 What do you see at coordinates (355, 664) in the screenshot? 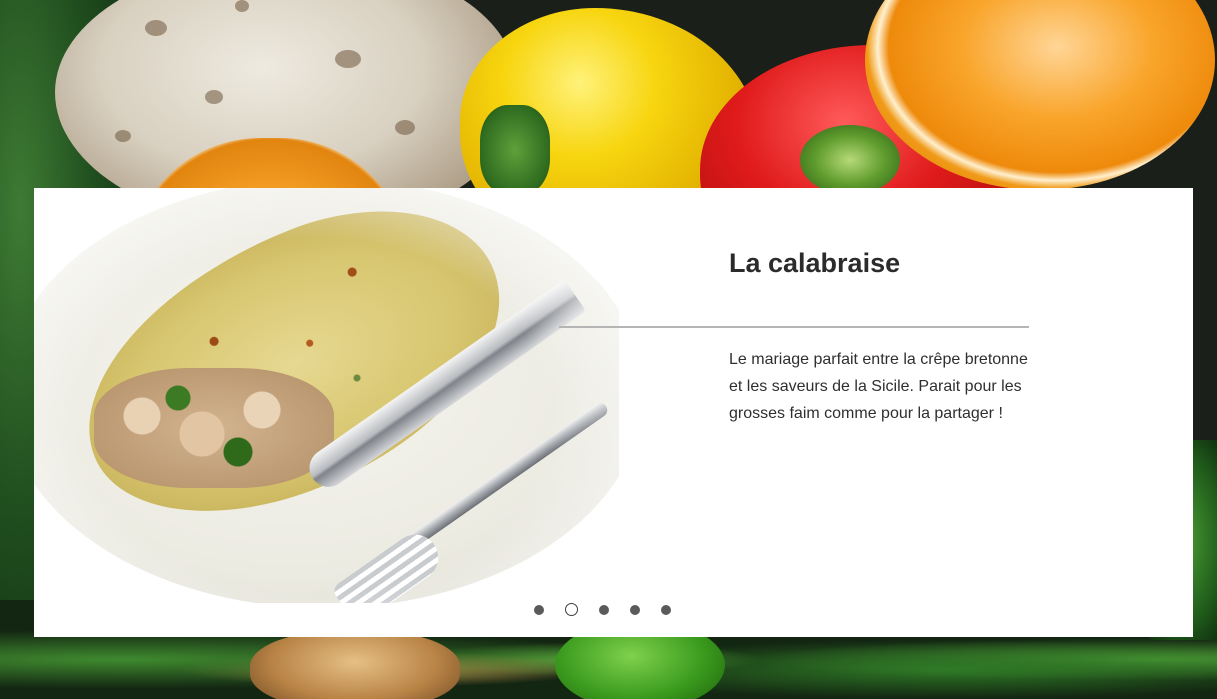
I see `walnuts-decoration` at bounding box center [355, 664].